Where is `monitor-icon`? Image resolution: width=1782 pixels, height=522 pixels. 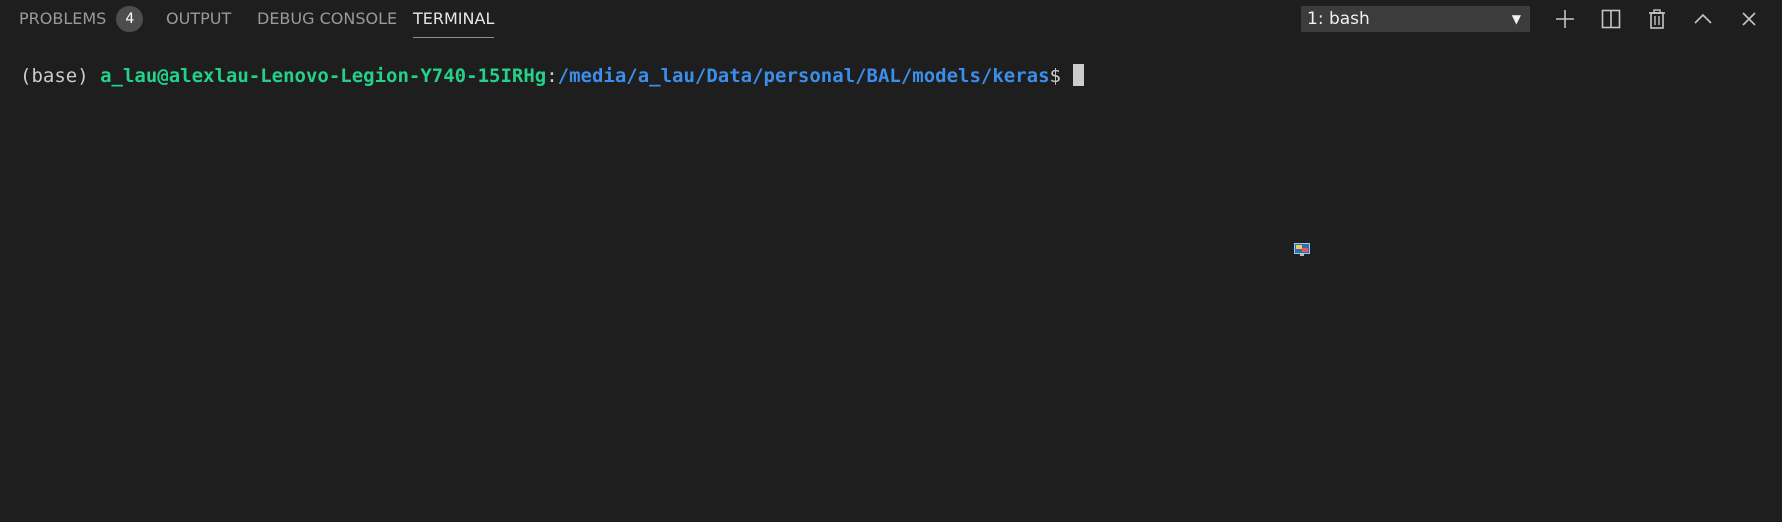 monitor-icon is located at coordinates (1302, 249).